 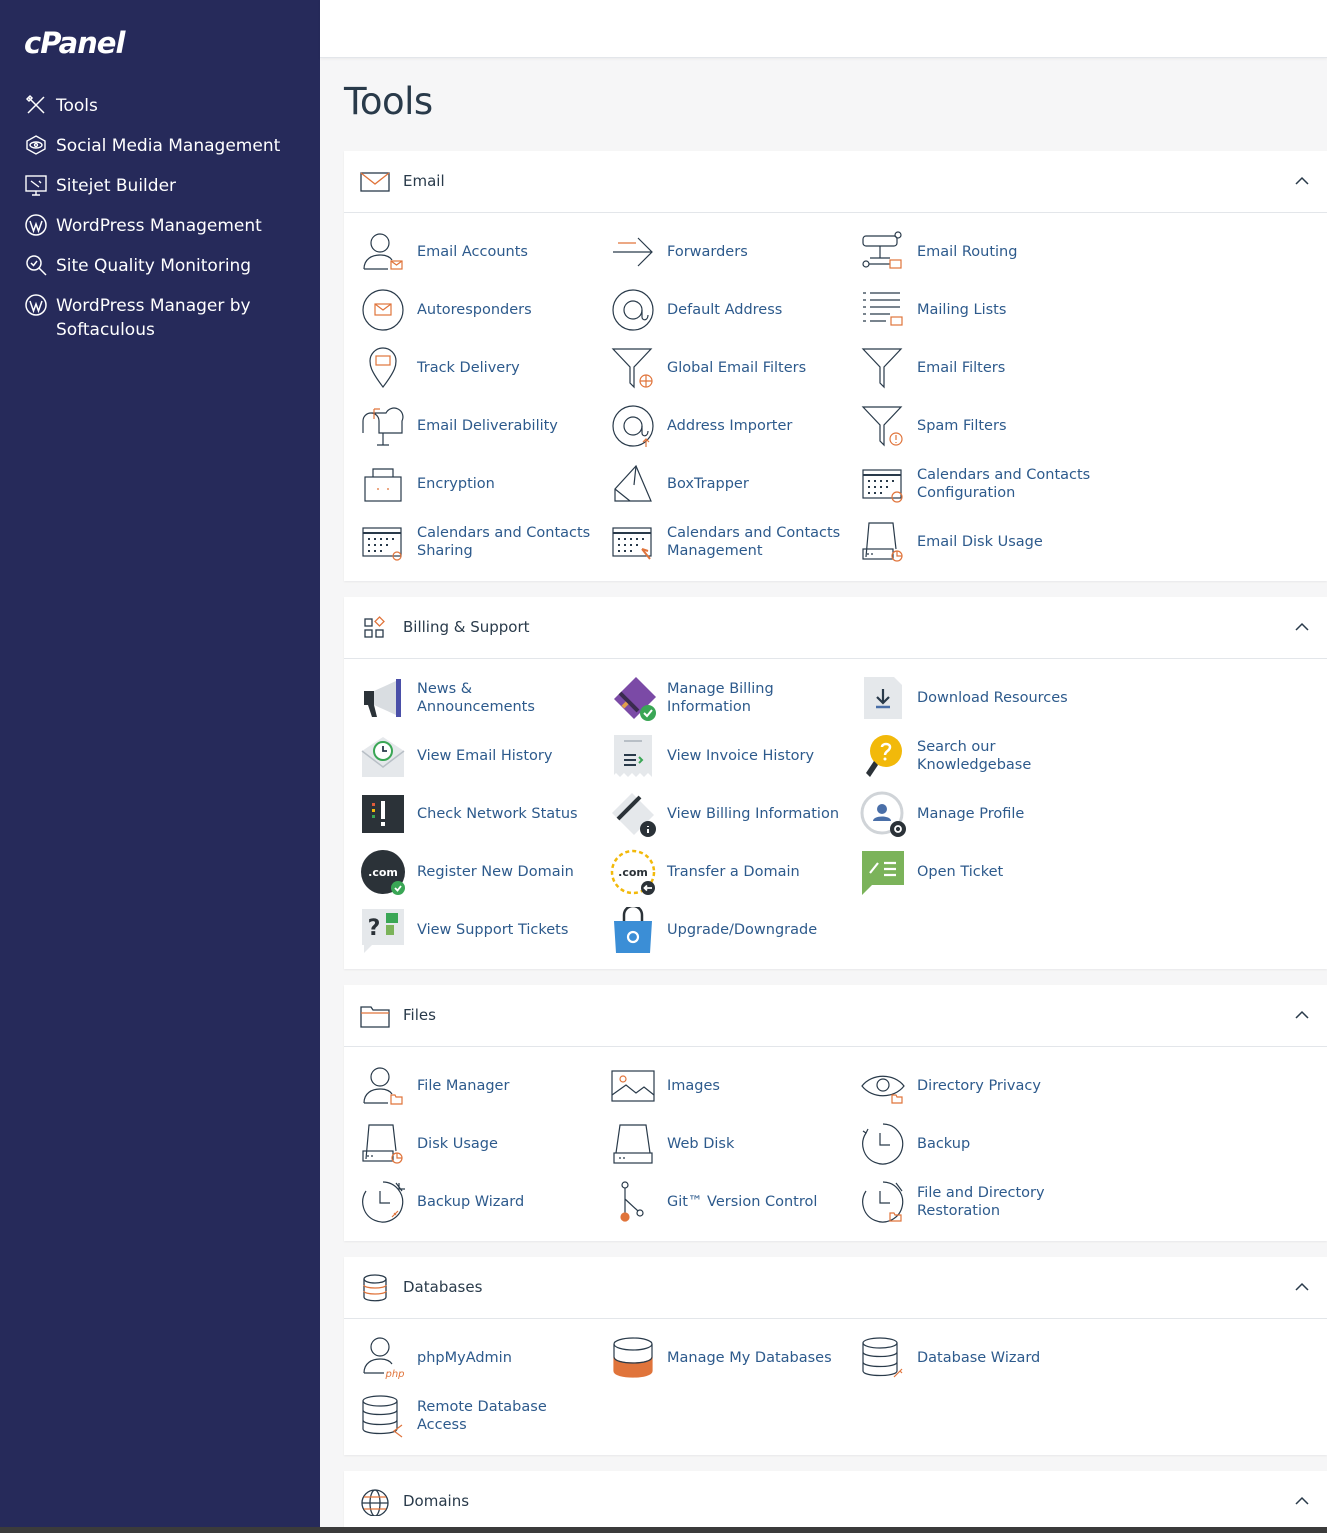 I want to click on tool-item: Address Importer, so click(x=719, y=426).